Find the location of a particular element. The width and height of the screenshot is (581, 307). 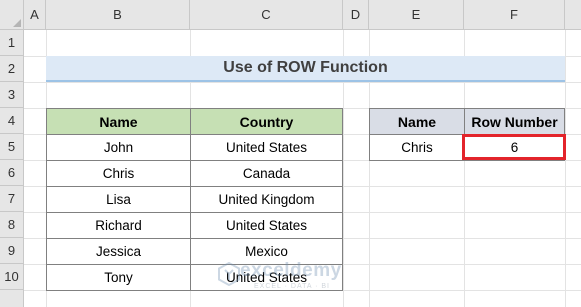

country-cell: United Kingdom is located at coordinates (266, 199).